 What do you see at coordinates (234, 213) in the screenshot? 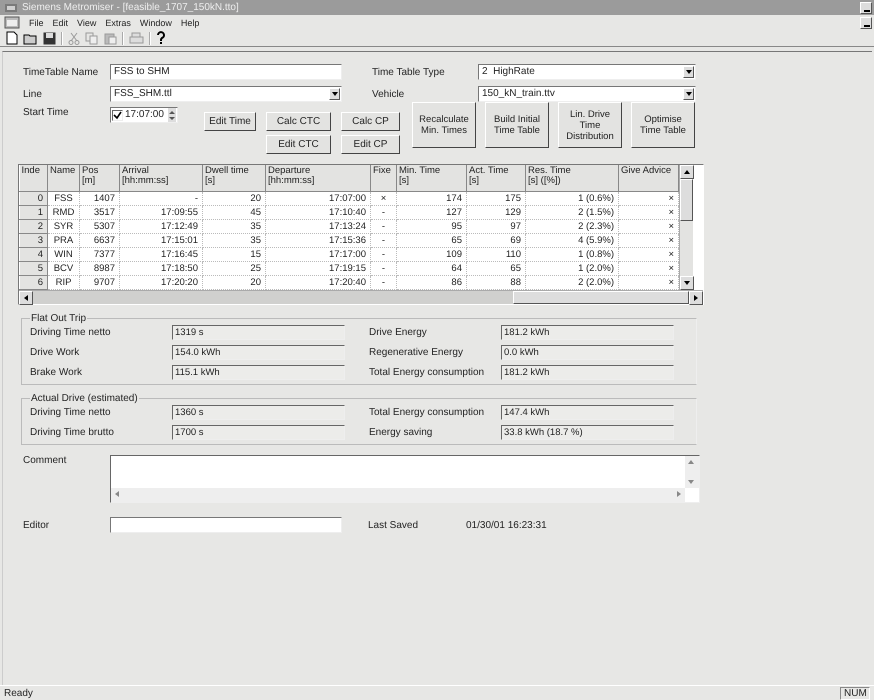
I see `table-cell: 45` at bounding box center [234, 213].